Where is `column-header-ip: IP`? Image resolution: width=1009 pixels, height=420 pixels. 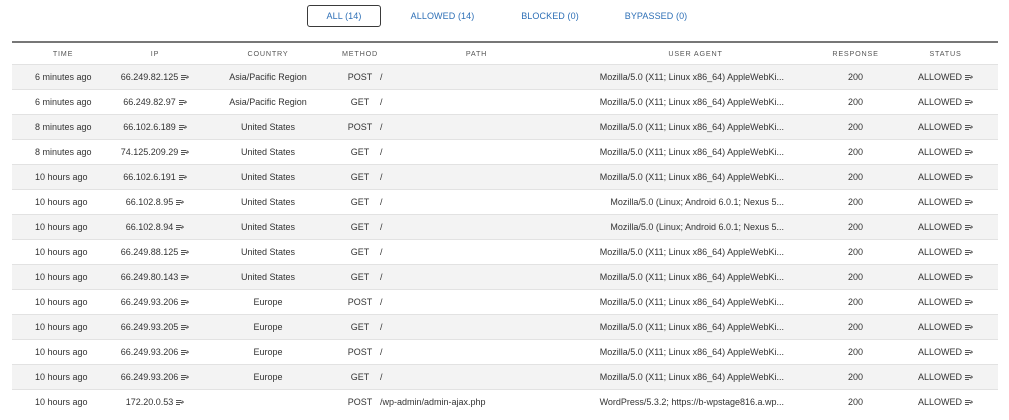 column-header-ip: IP is located at coordinates (155, 53).